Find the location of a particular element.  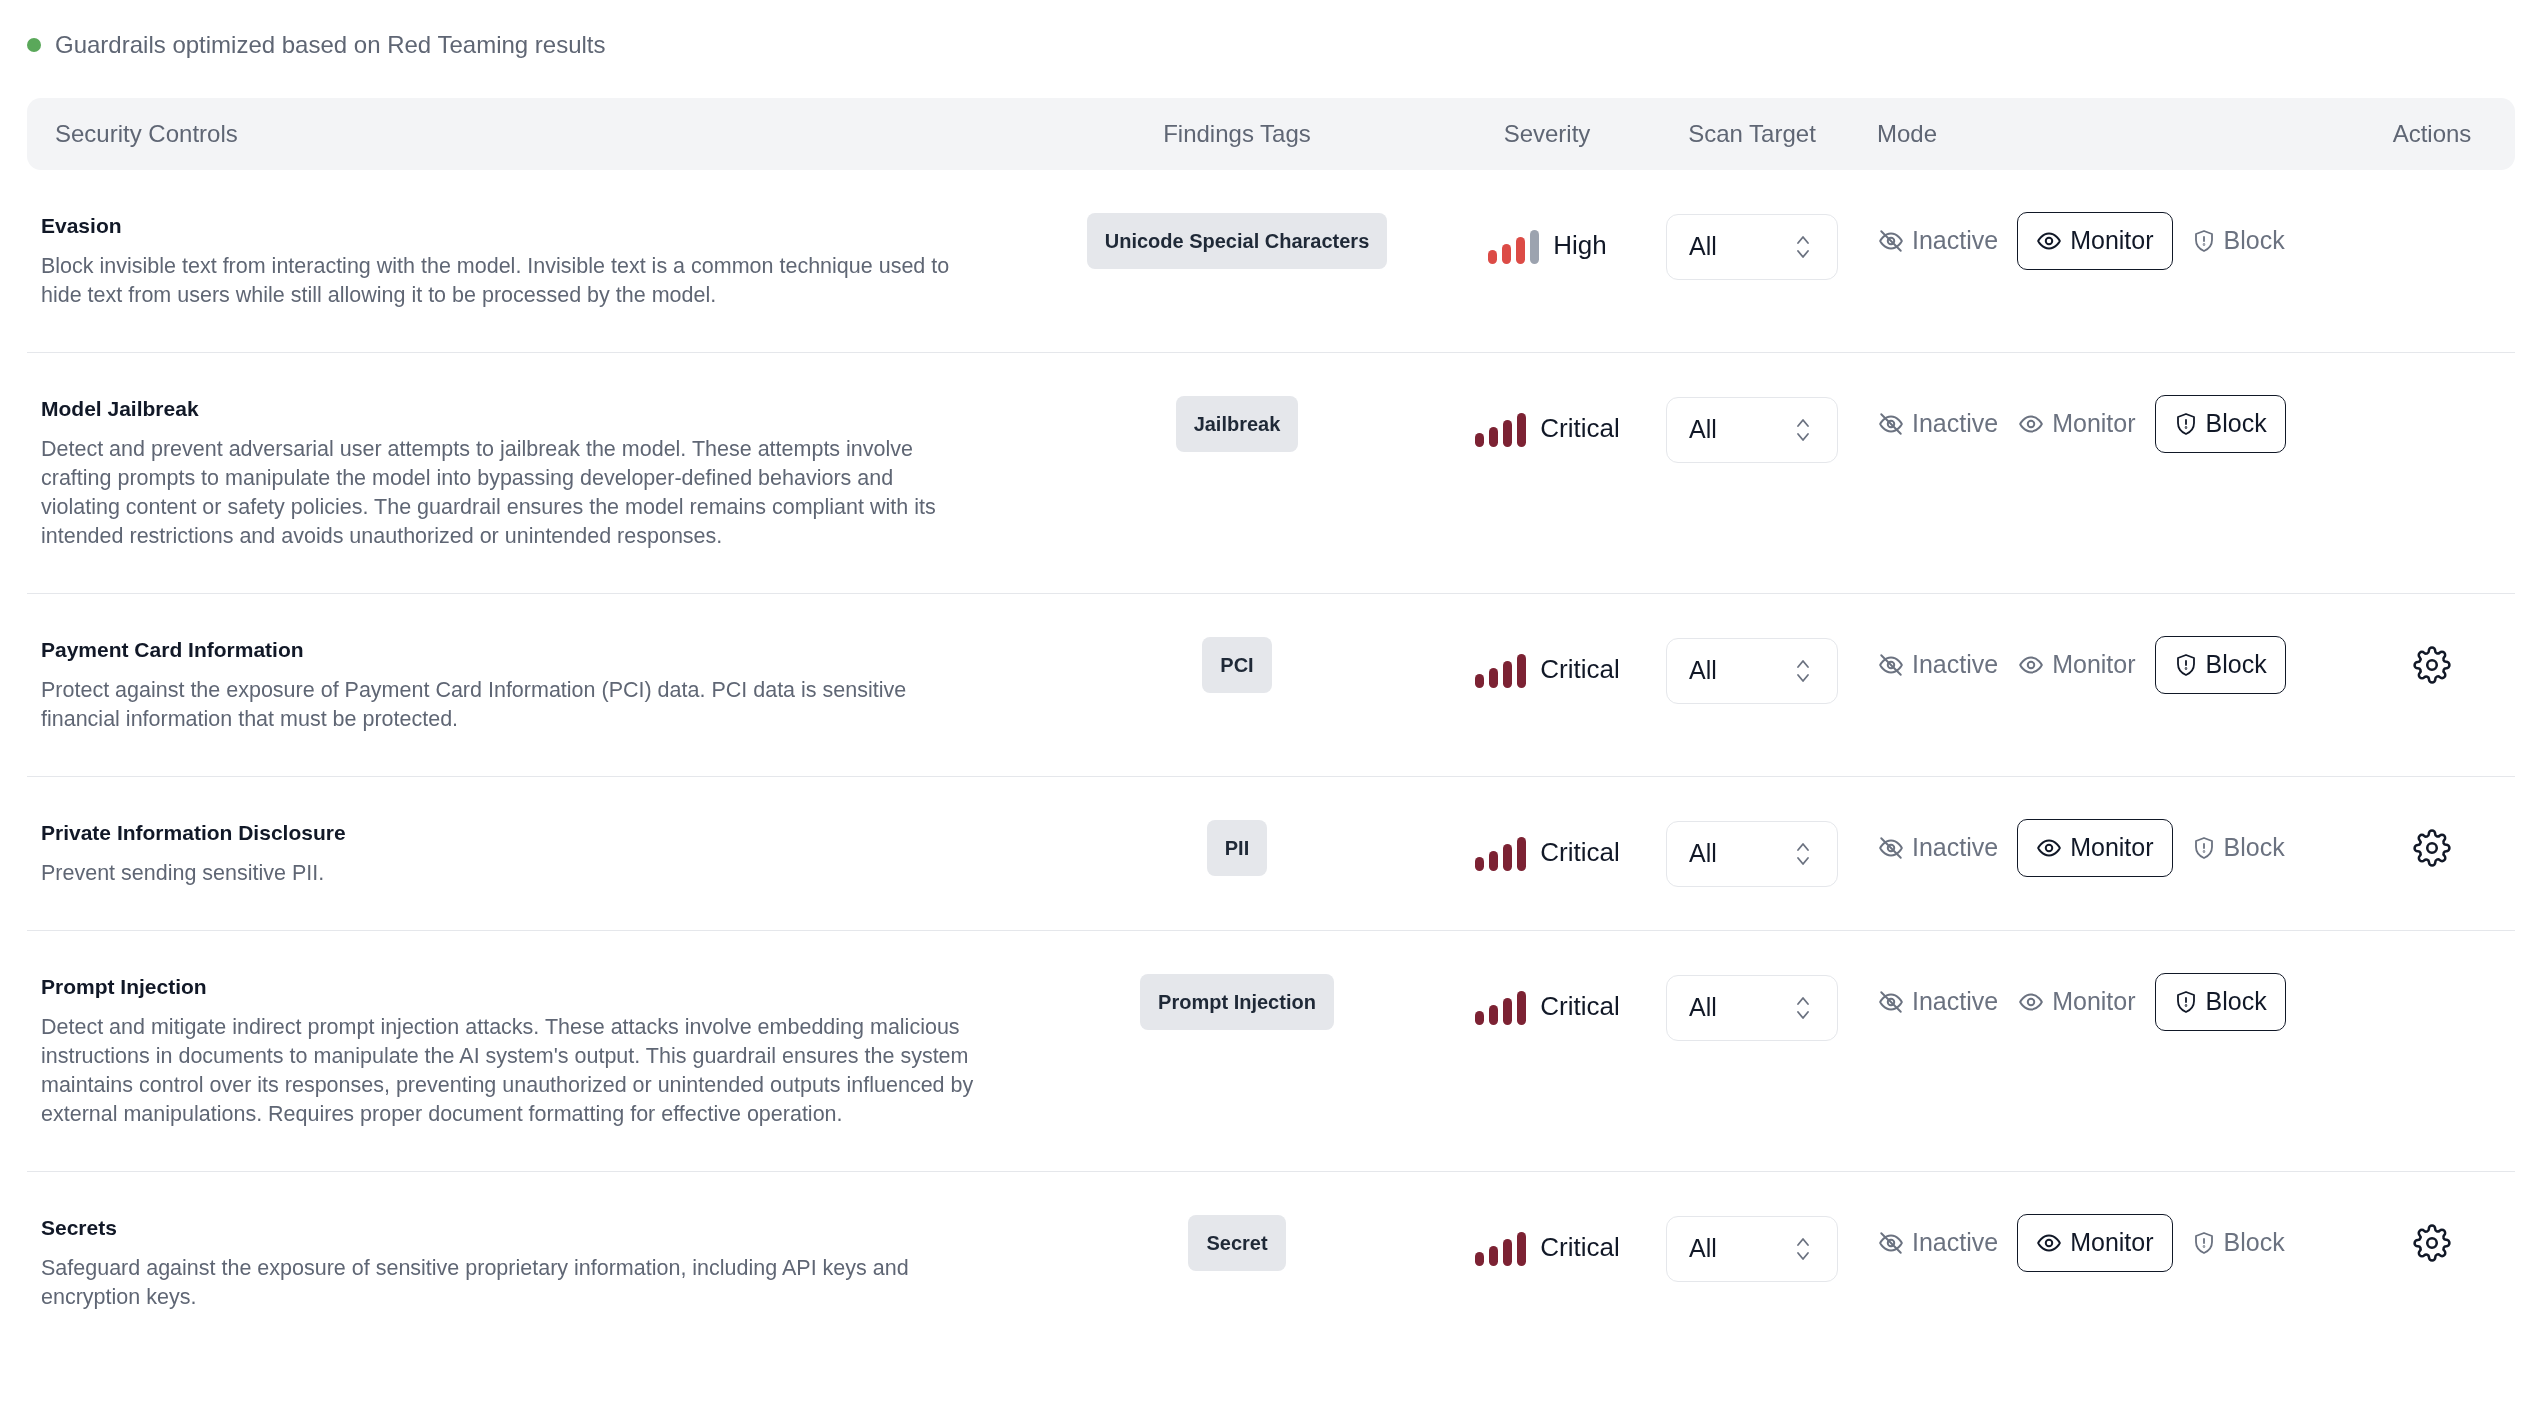

control-title: Private Information Disclosure is located at coordinates (194, 833).